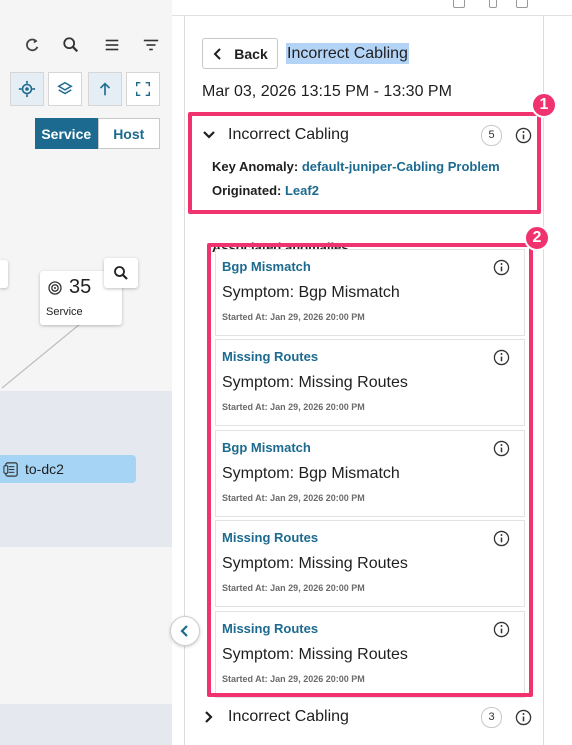 The image size is (572, 745). Describe the element at coordinates (4, 274) in the screenshot. I see `topology-node` at that location.